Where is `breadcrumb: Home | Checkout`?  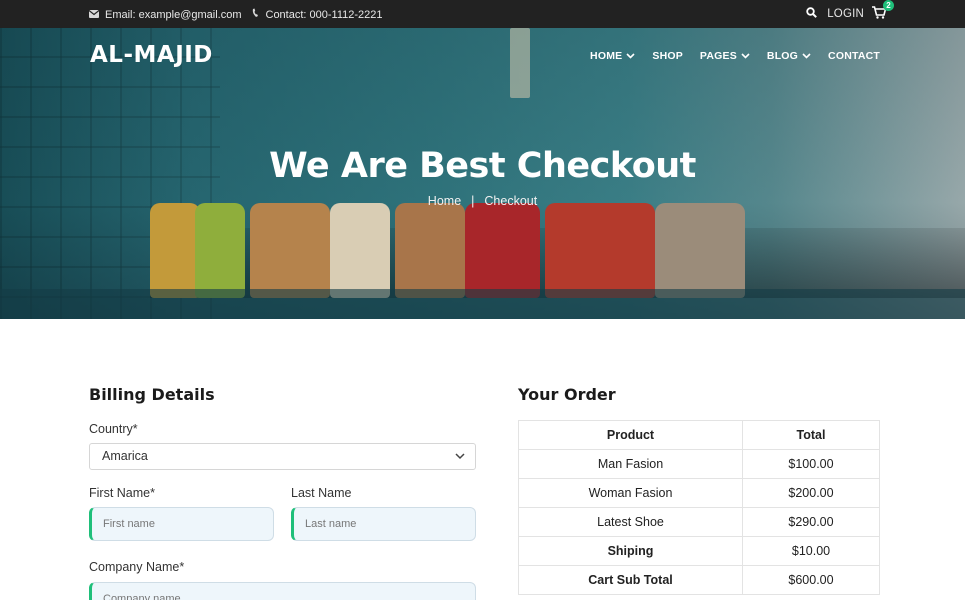 breadcrumb: Home | Checkout is located at coordinates (482, 201).